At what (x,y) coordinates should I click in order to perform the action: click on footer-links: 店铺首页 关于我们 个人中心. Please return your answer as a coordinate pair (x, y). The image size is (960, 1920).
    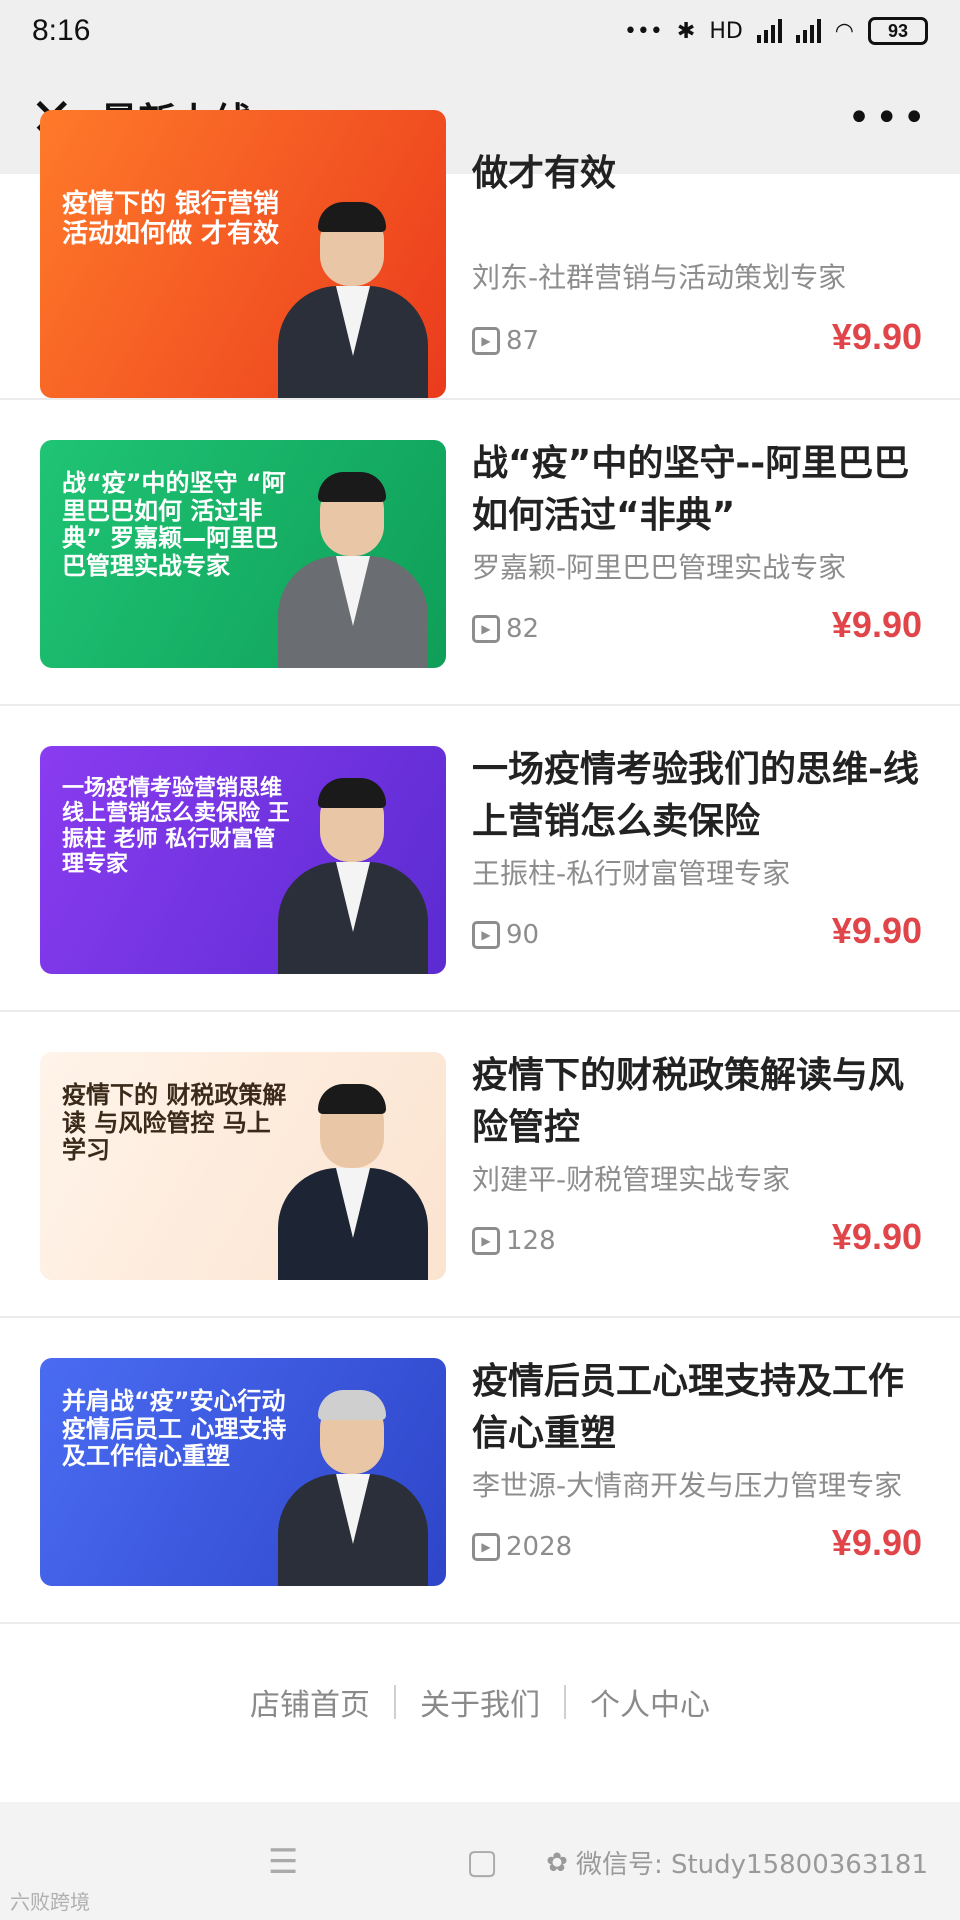
    Looking at the image, I should click on (480, 1702).